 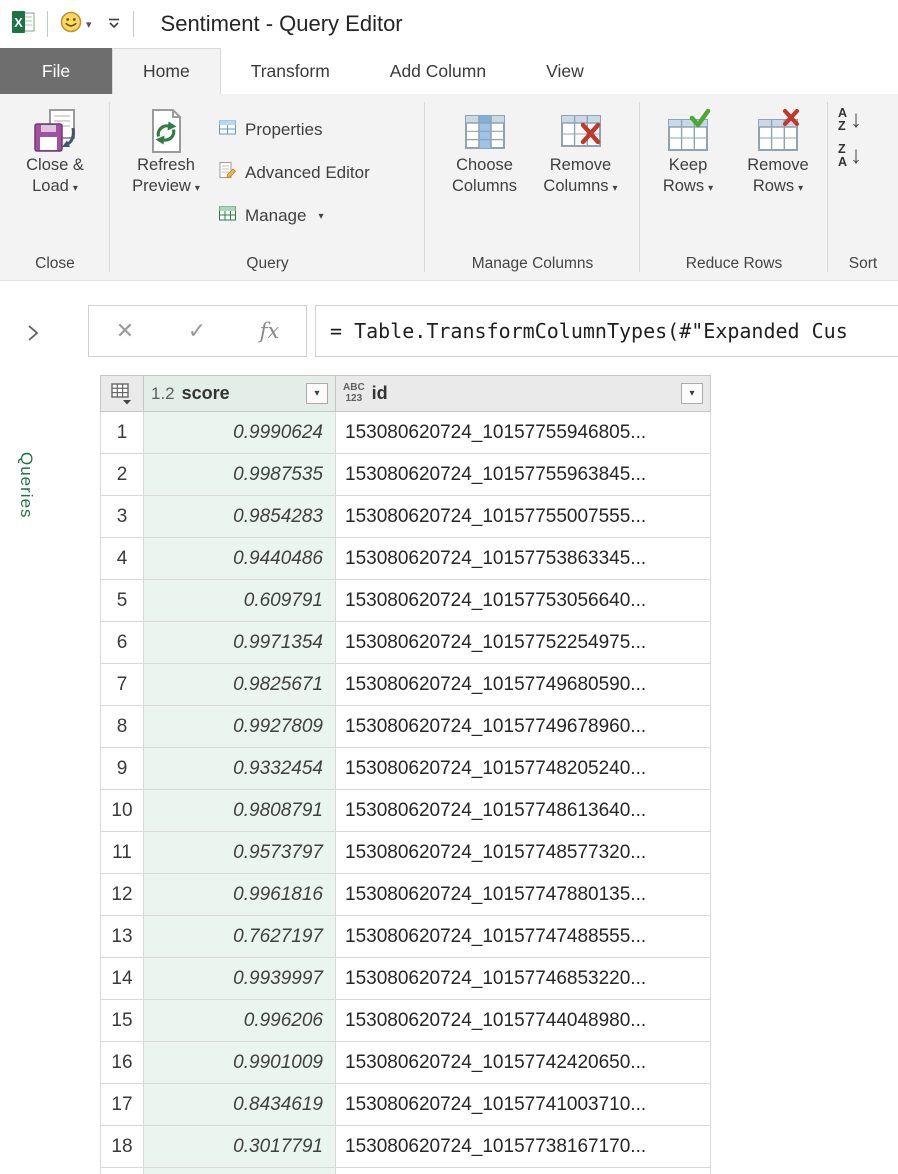 I want to click on smiley-dropdown-icon: ▾, so click(x=89, y=24).